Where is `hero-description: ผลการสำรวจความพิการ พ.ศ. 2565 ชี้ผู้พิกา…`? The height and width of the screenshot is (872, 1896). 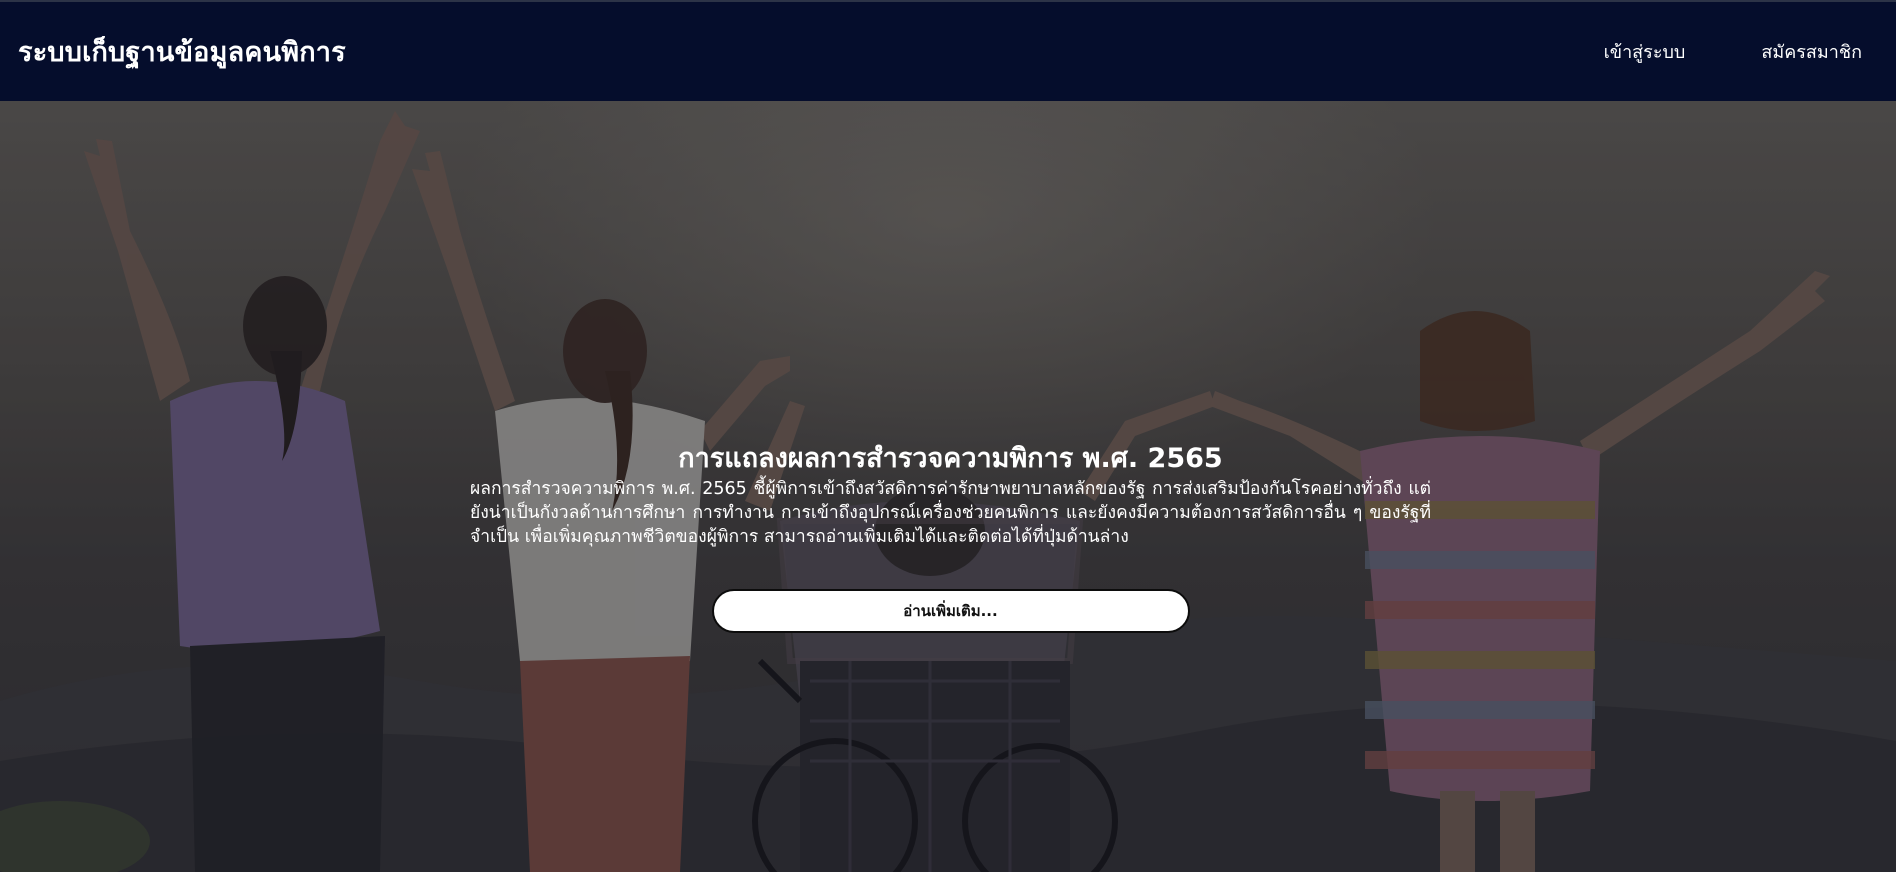
hero-description: ผลการสำรวจความพิการ พ.ศ. 2565 ชี้ผู้พิกา… is located at coordinates (950, 513).